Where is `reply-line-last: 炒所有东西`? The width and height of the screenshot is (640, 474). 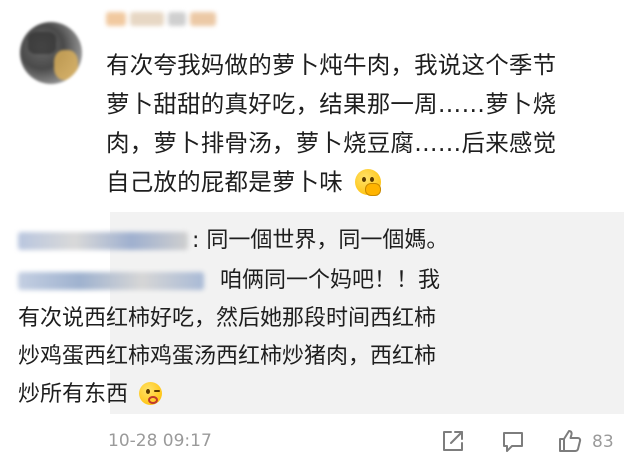 reply-line-last: 炒所有东西 is located at coordinates (229, 395).